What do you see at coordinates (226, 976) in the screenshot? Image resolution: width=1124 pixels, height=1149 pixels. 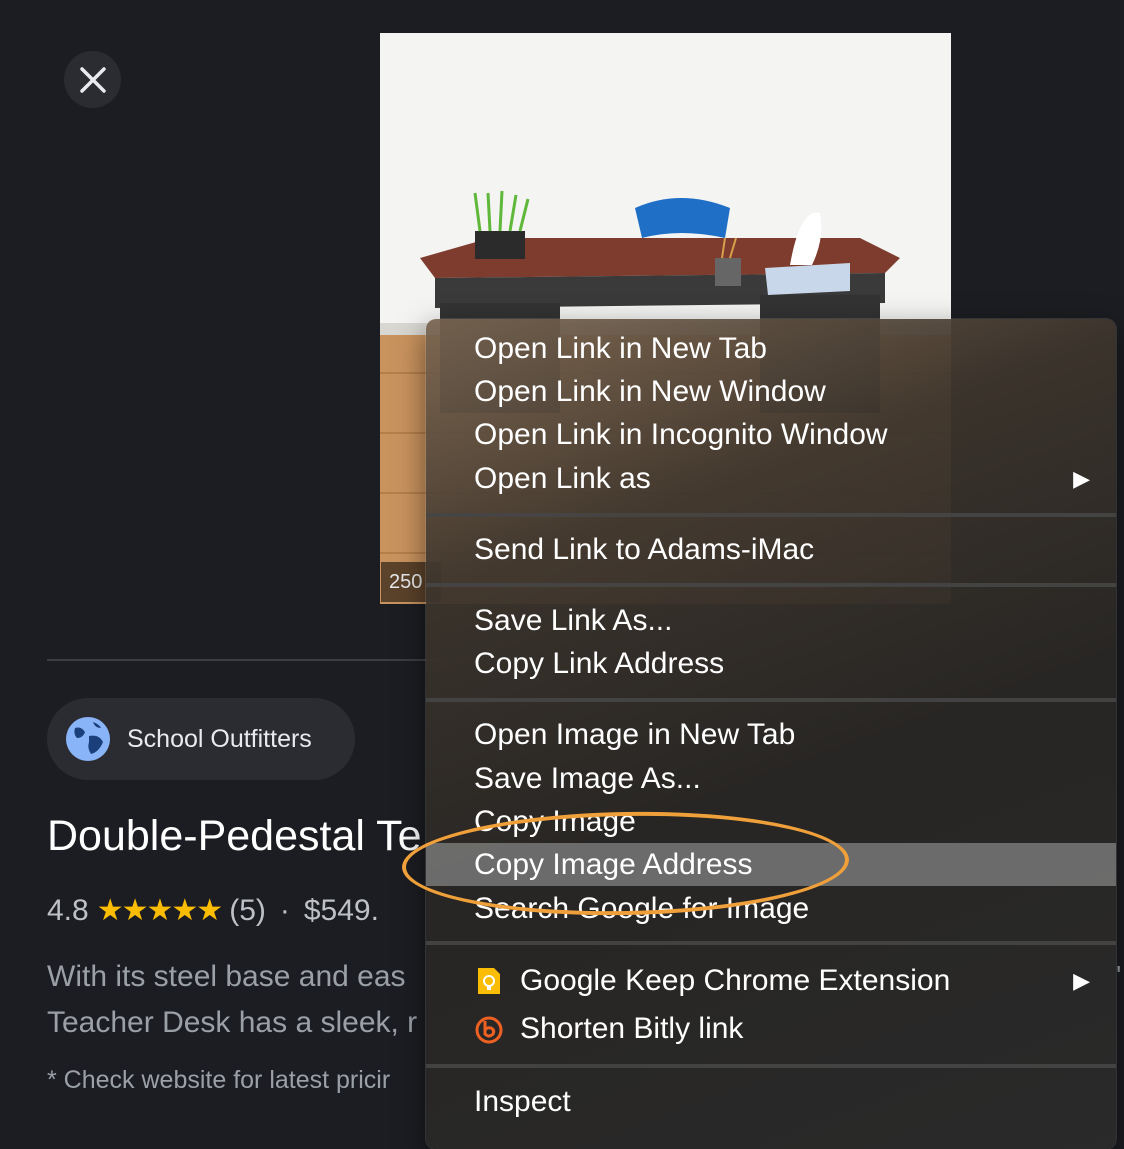 I see `description-line: With its steel base and eas` at bounding box center [226, 976].